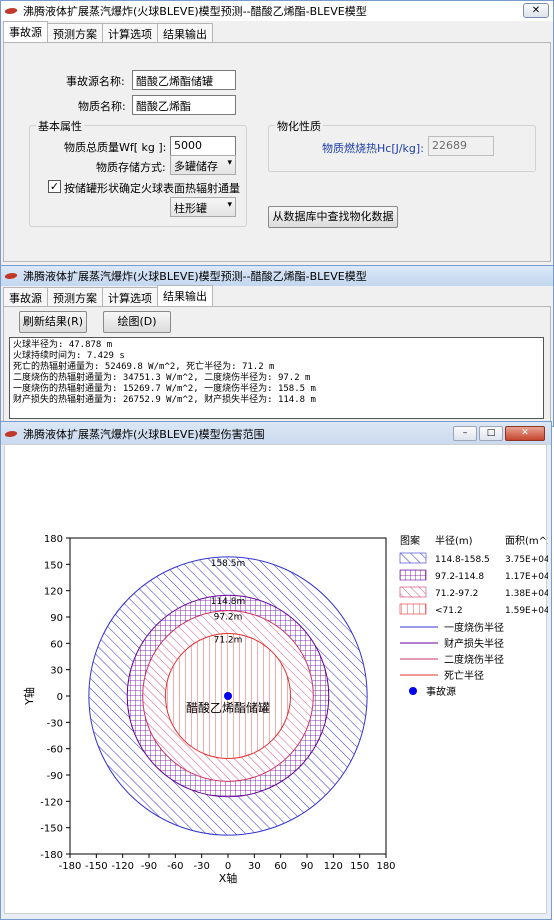  Describe the element at coordinates (459, 577) in the screenshot. I see `legend-range: 97.2-114.8` at that location.